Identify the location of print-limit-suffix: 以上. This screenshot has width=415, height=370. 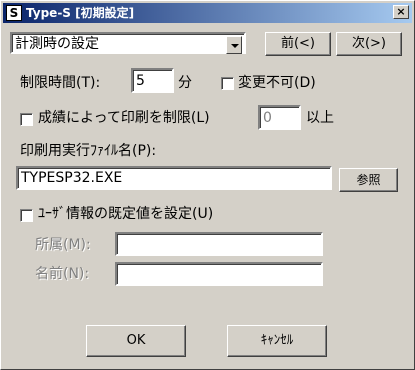
(320, 118).